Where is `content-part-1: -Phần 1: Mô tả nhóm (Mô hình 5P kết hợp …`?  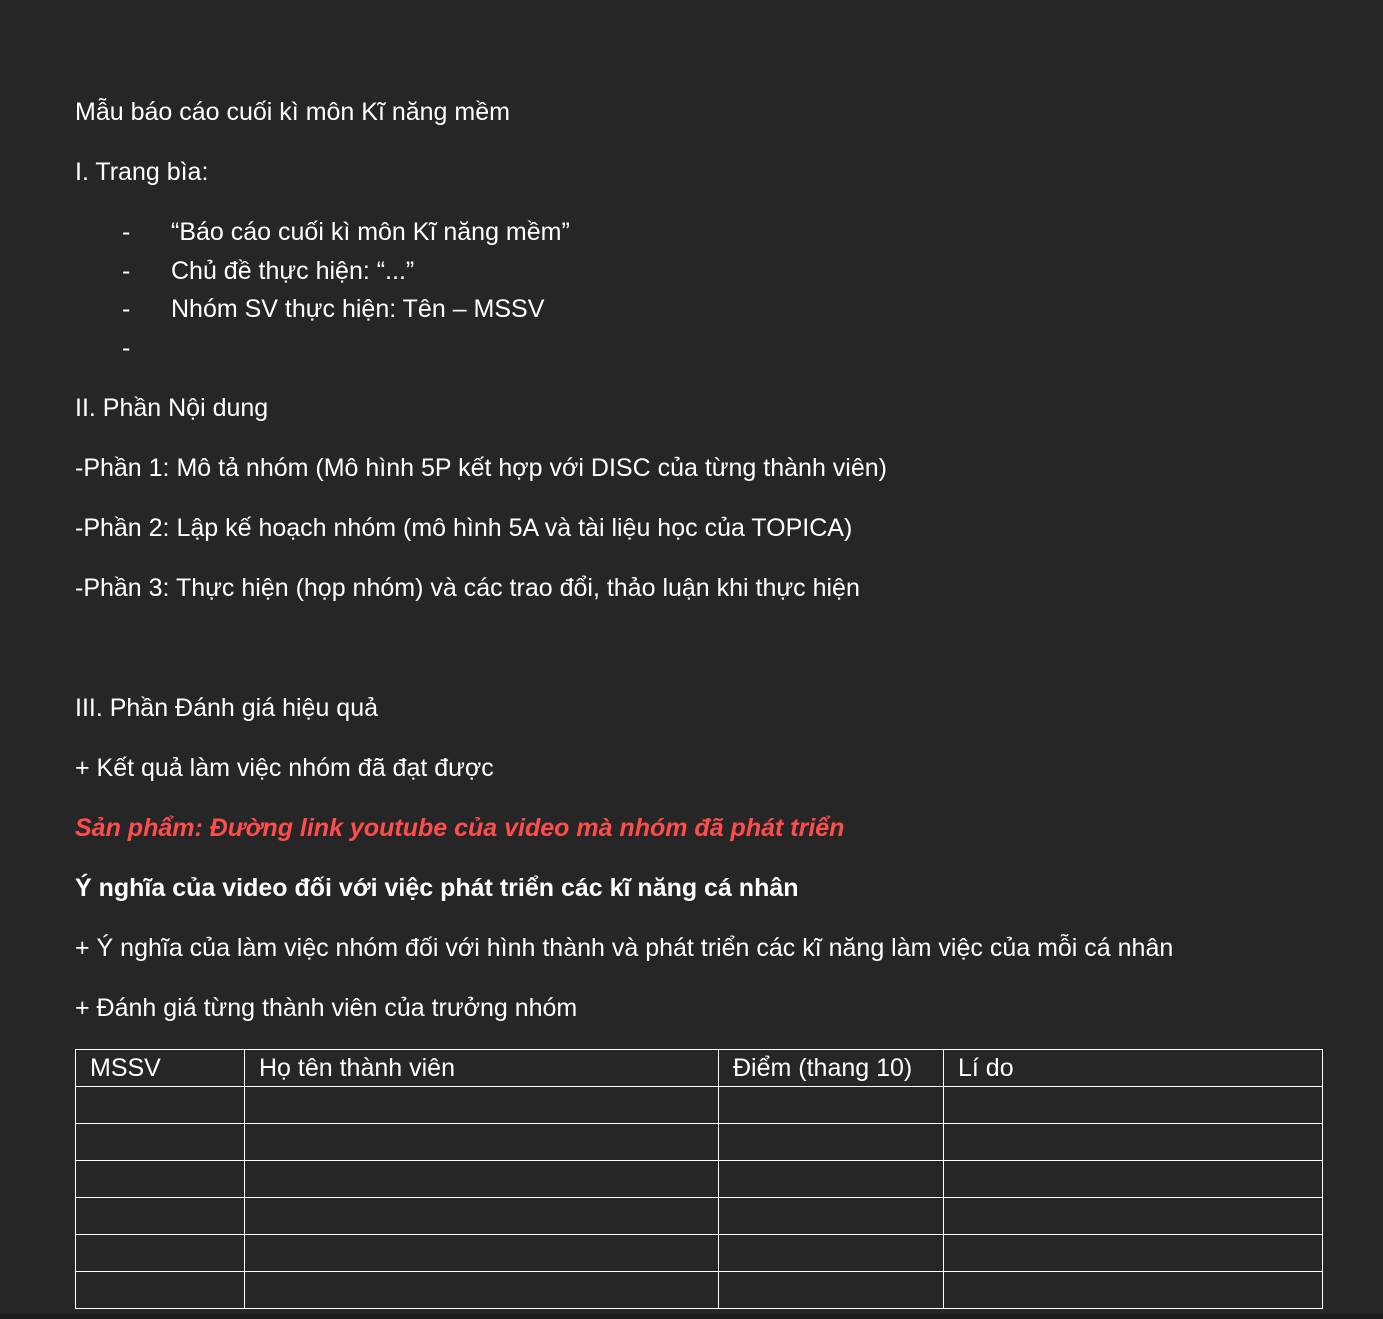
content-part-1: -Phần 1: Mô tả nhóm (Mô hình 5P kết hợp … is located at coordinates (481, 468).